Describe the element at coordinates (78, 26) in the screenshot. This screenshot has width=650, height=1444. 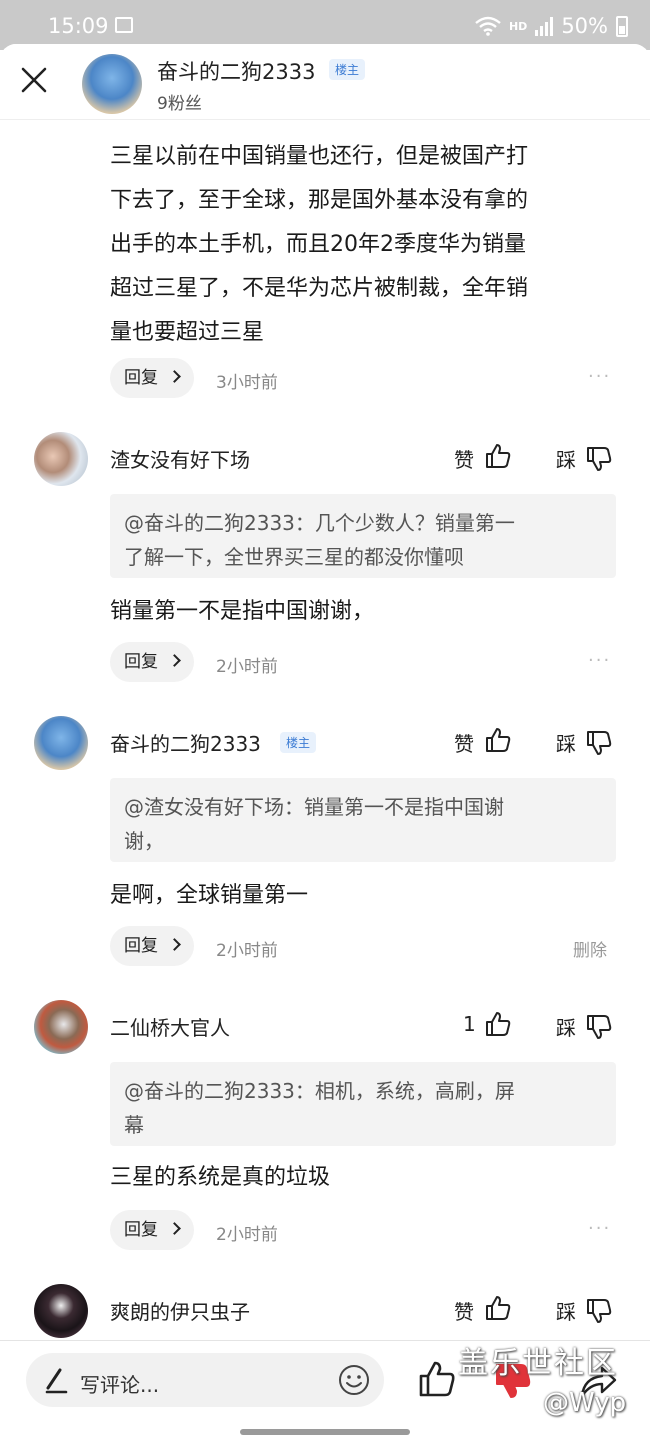
I see `status-time: 15:09` at that location.